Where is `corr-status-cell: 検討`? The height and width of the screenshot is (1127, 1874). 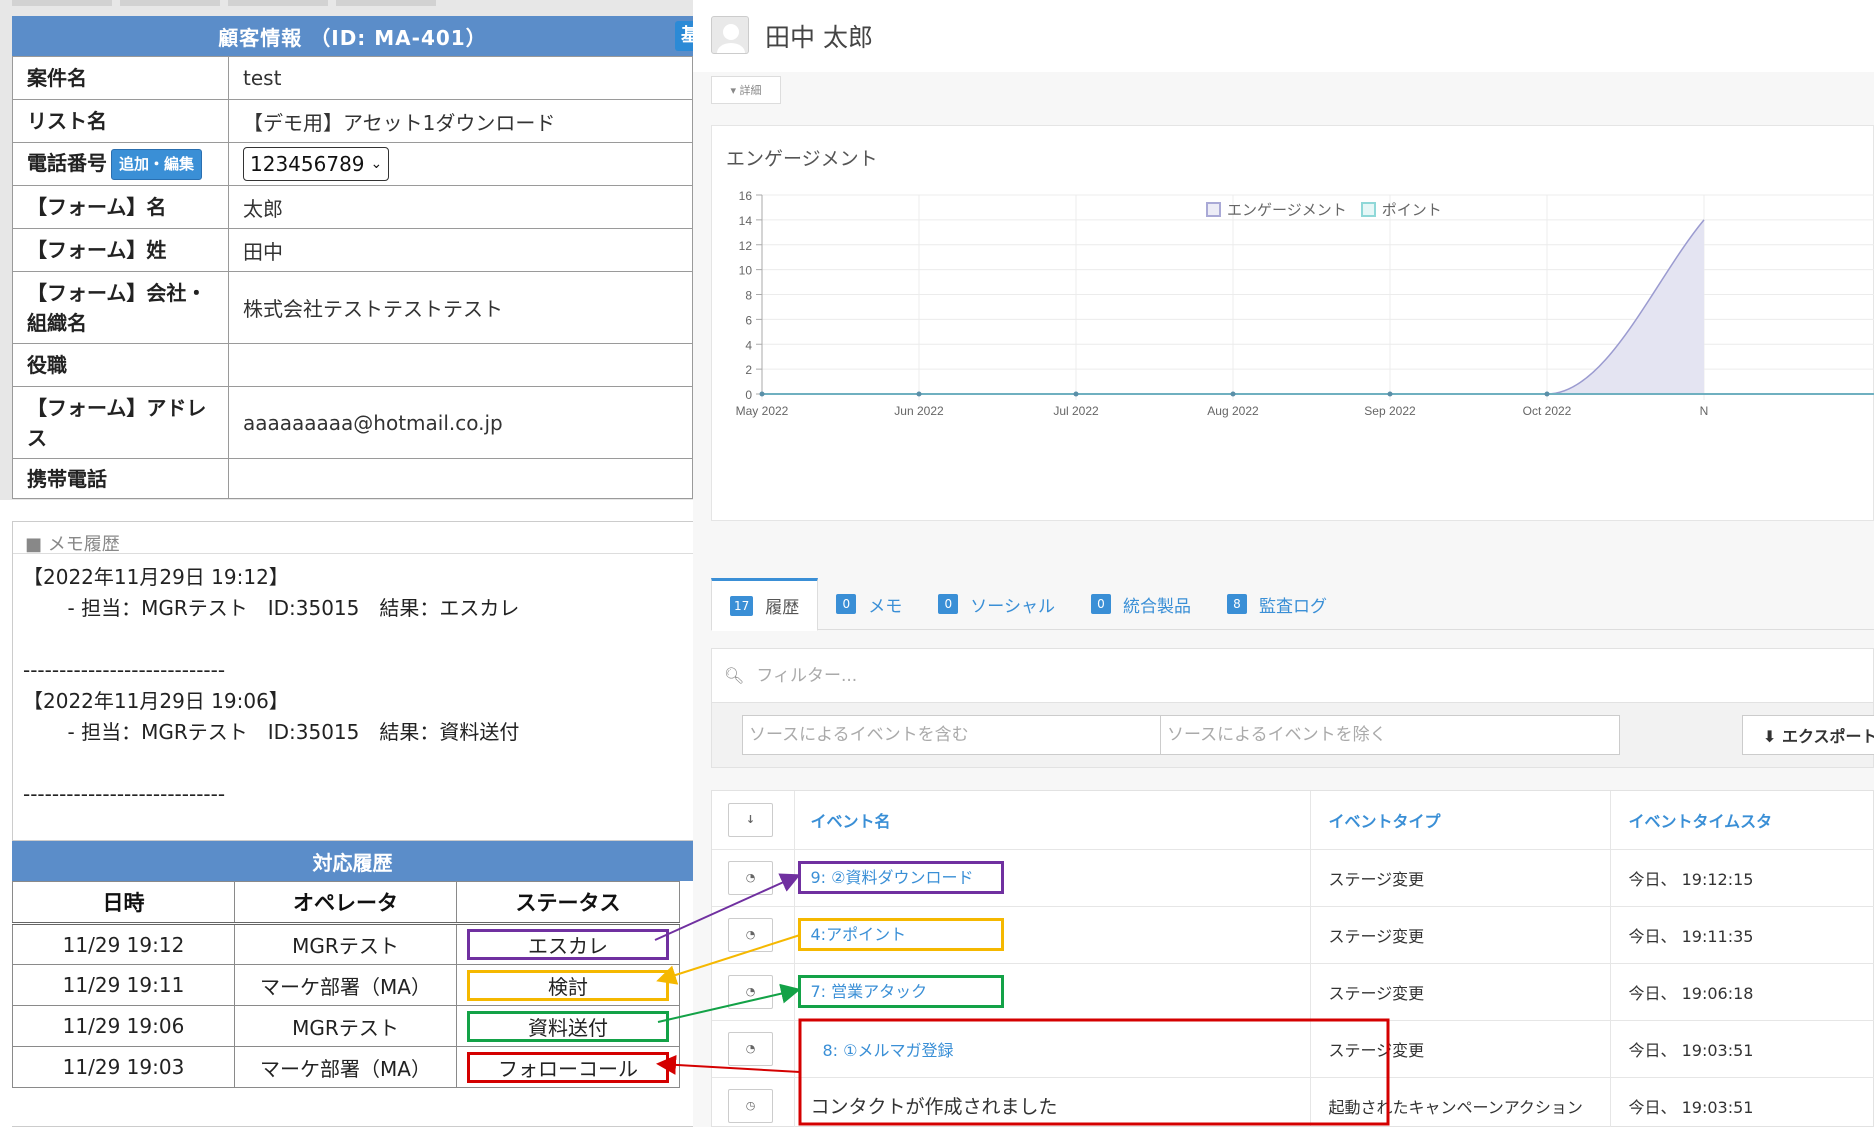
corr-status-cell: 検討 is located at coordinates (568, 985).